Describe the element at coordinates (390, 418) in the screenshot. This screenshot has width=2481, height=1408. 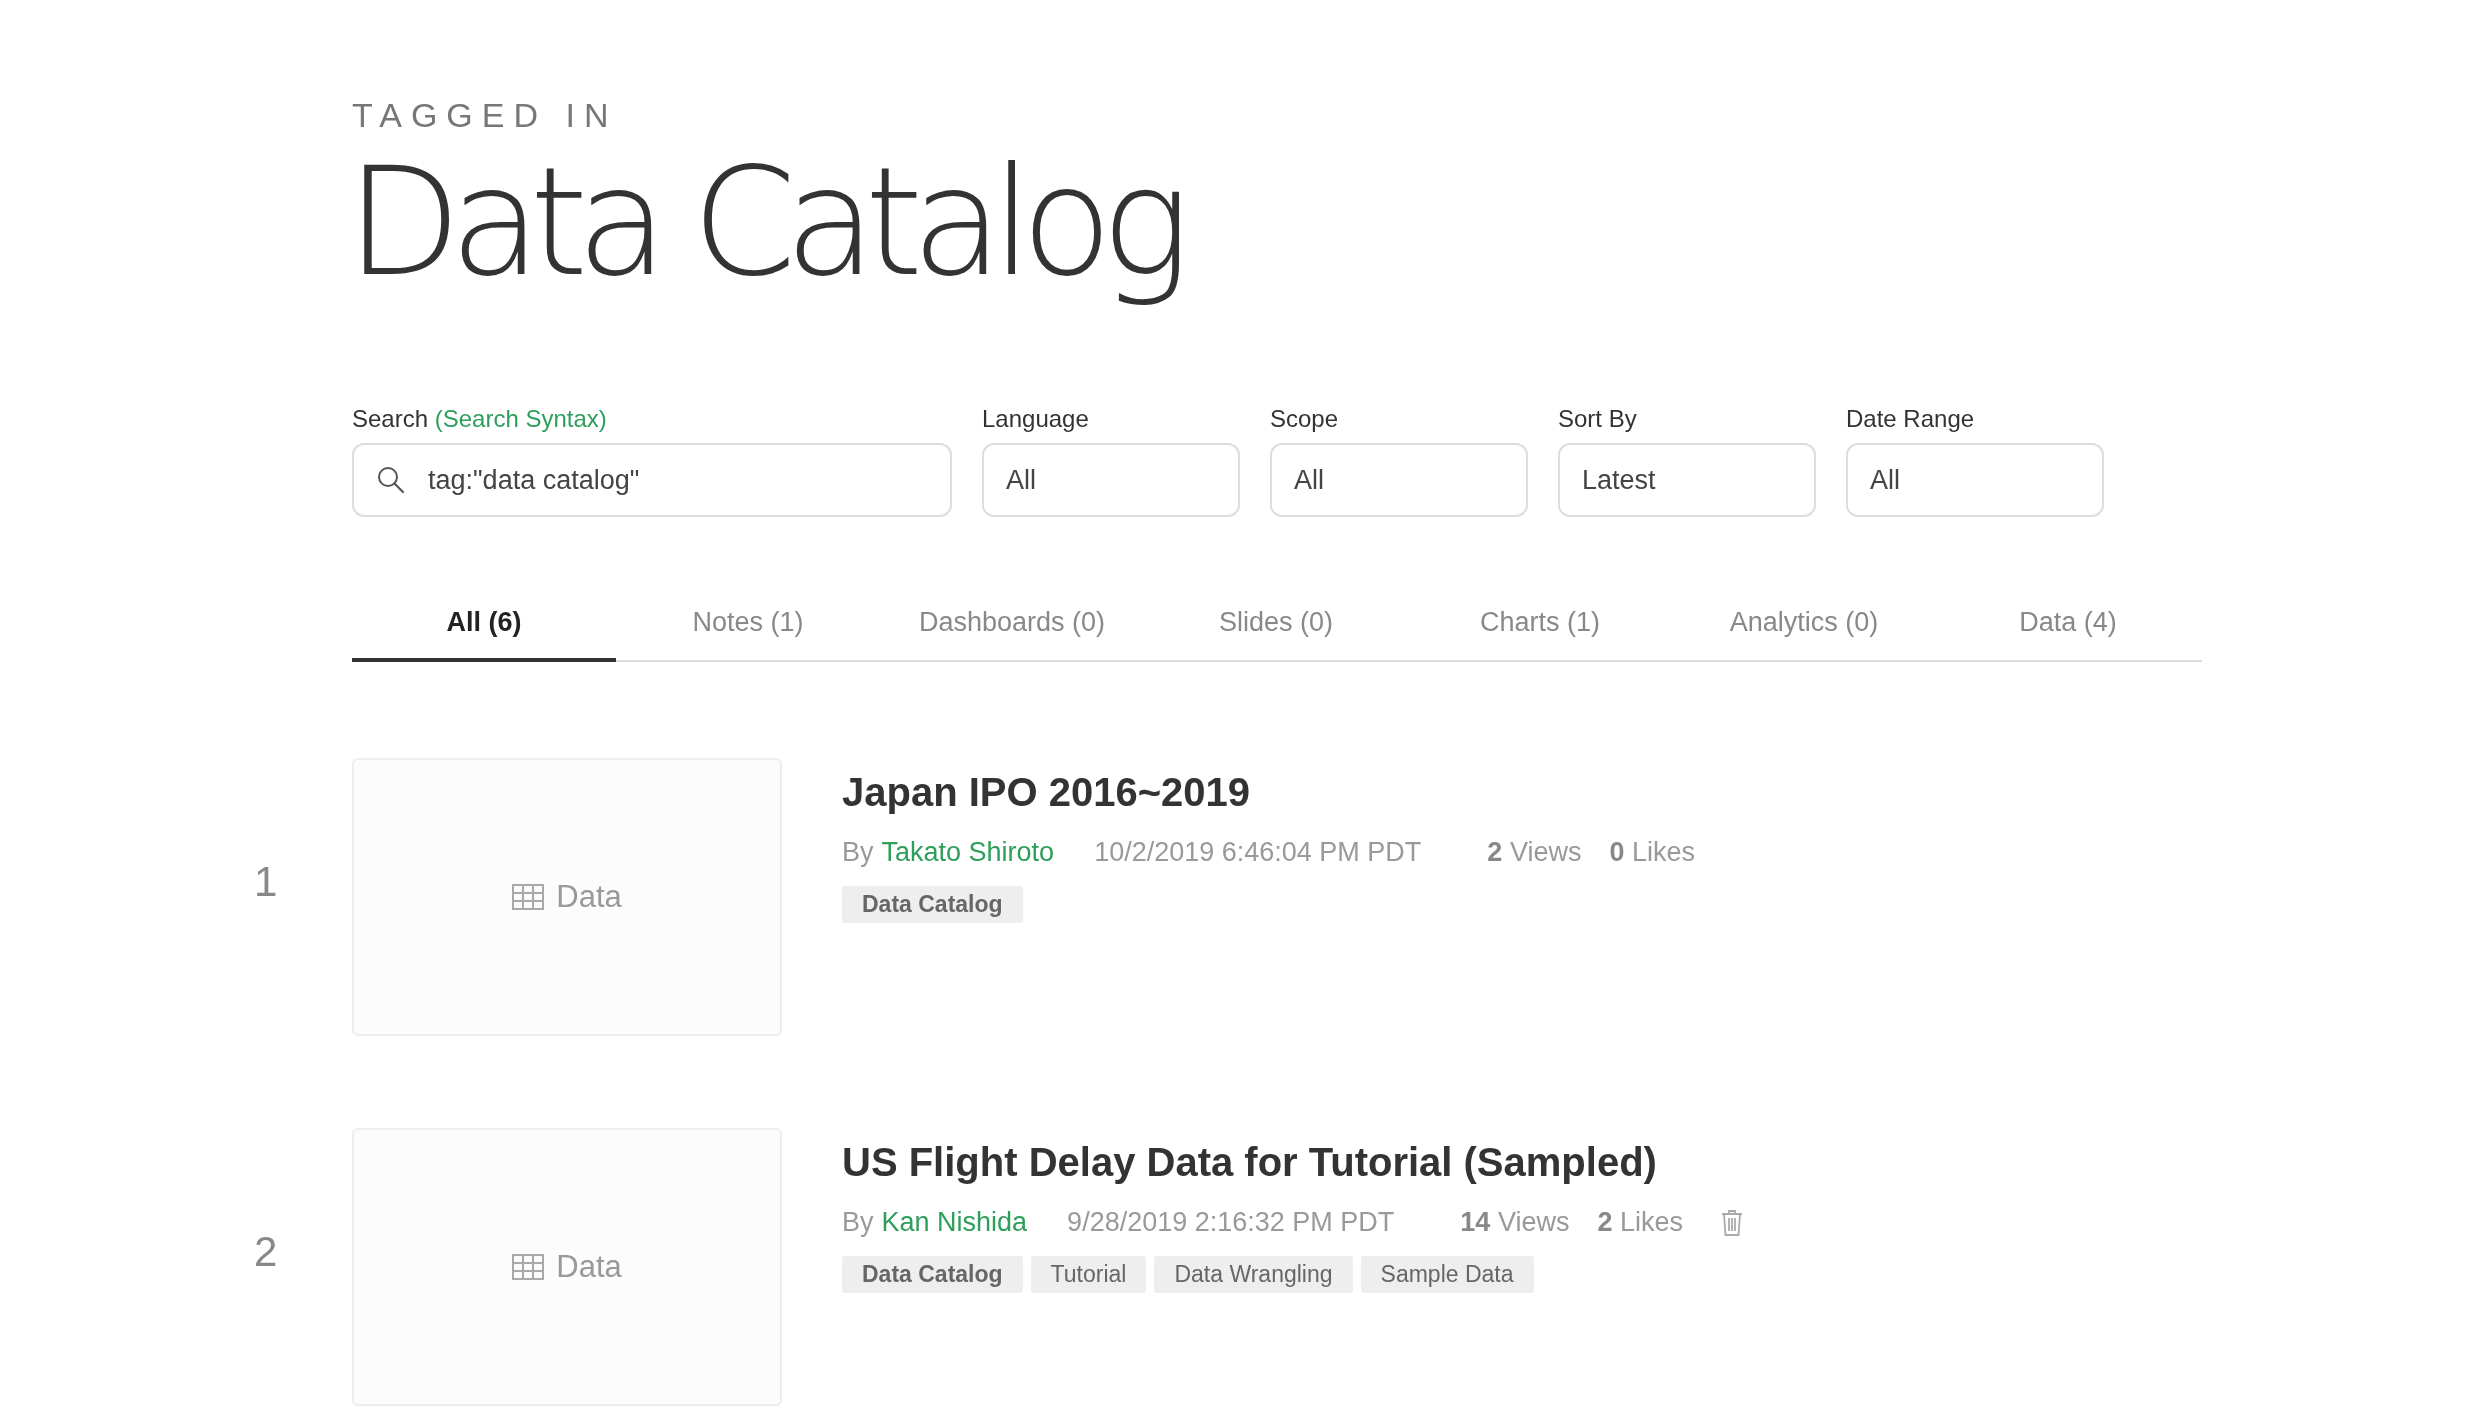
I see `field-label: Search` at that location.